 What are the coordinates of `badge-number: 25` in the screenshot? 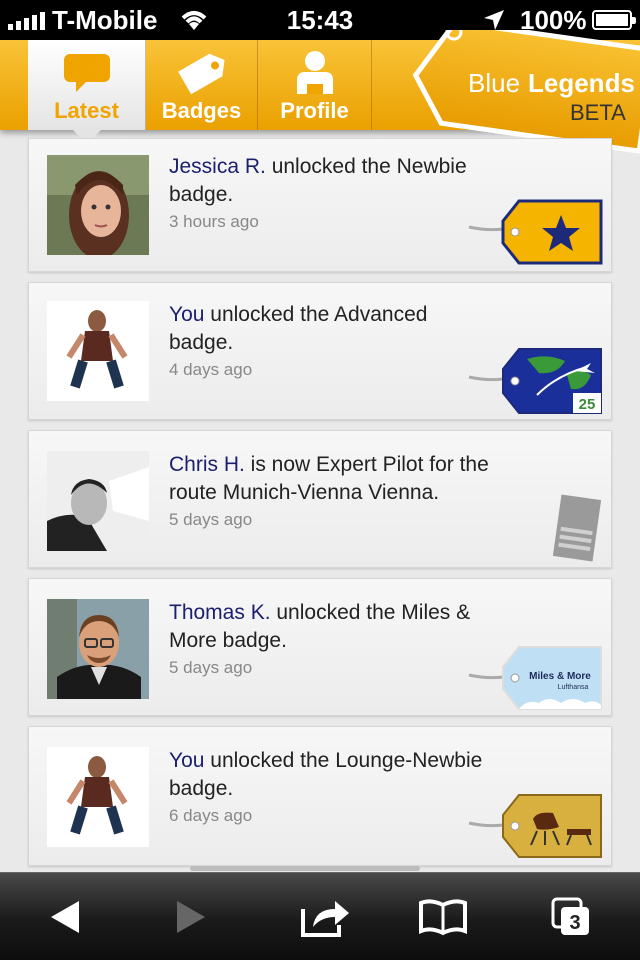 It's located at (587, 404).